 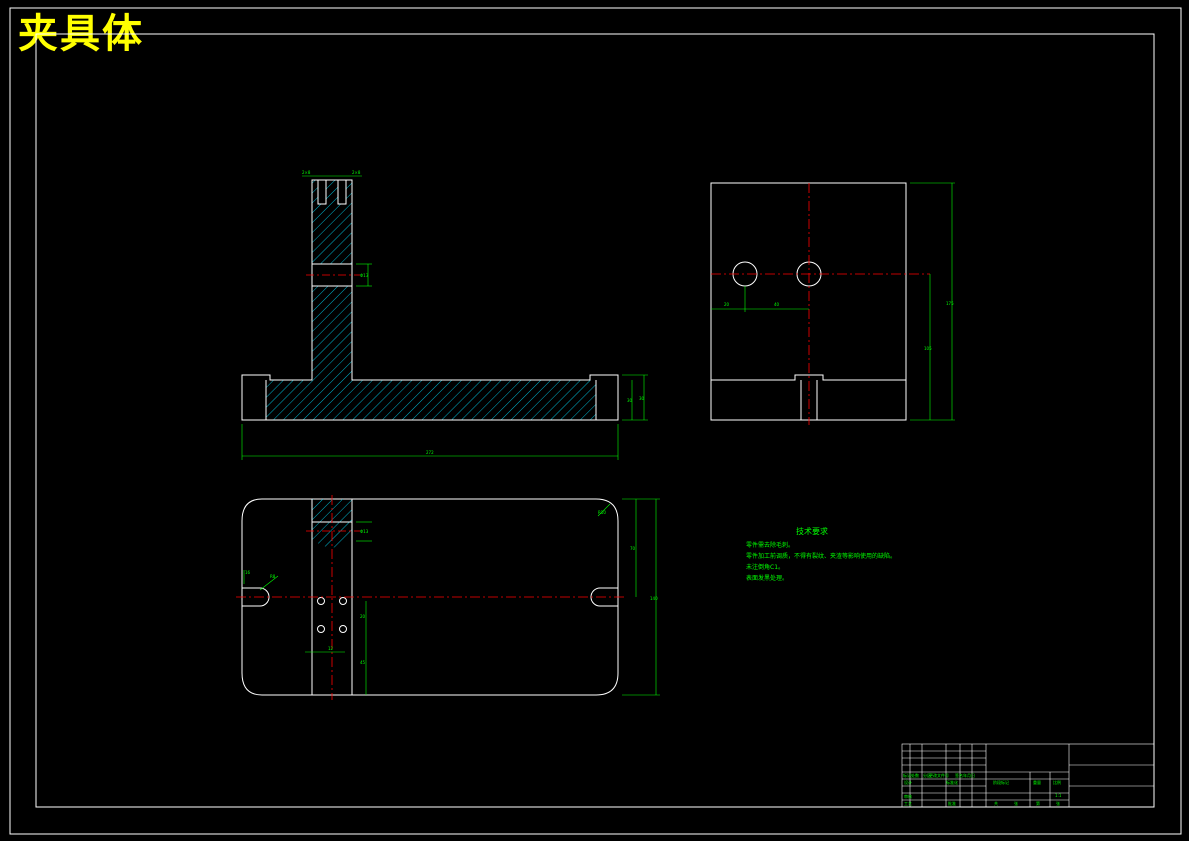 I want to click on dim-upright-hole: Φ13, so click(x=364, y=275).